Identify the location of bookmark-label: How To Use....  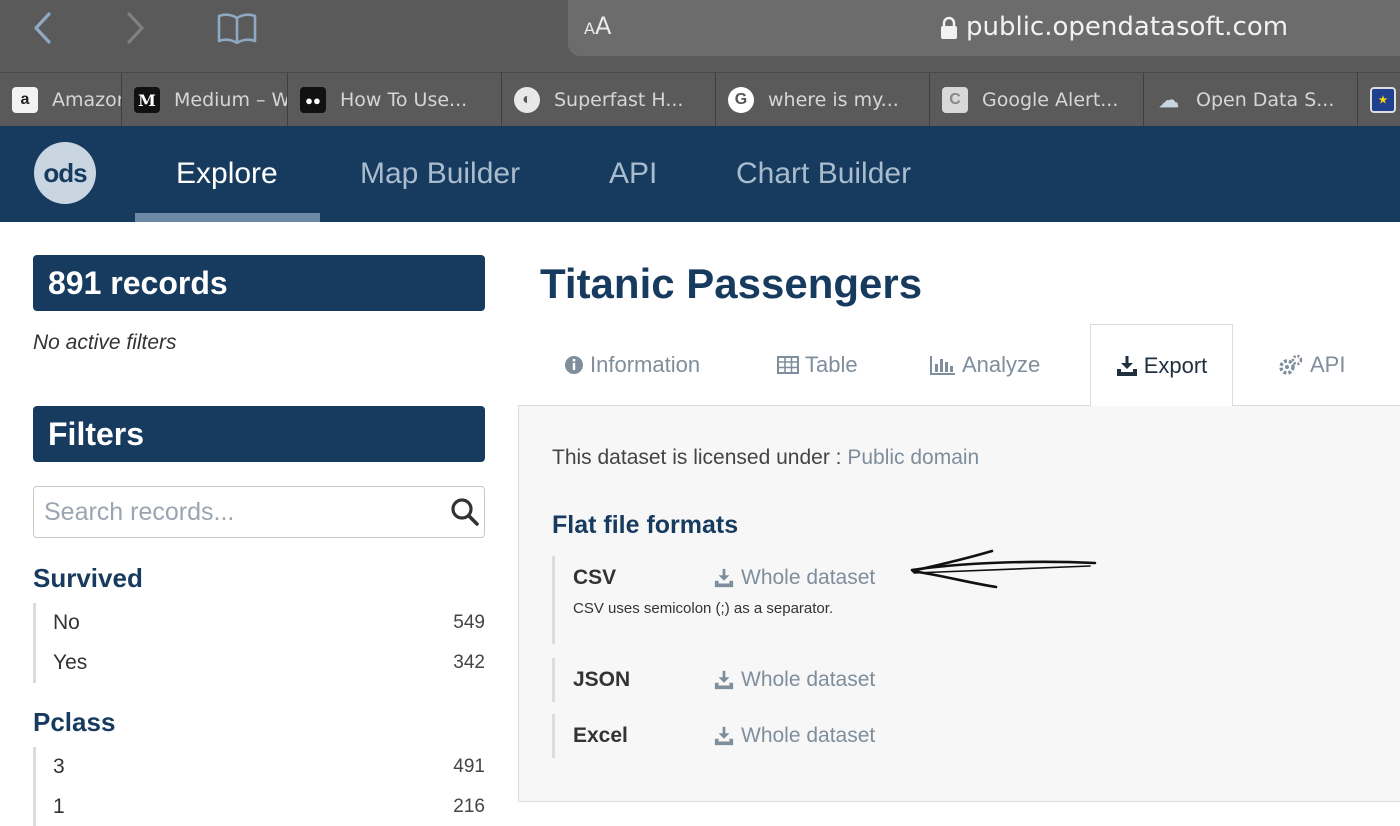
(404, 100).